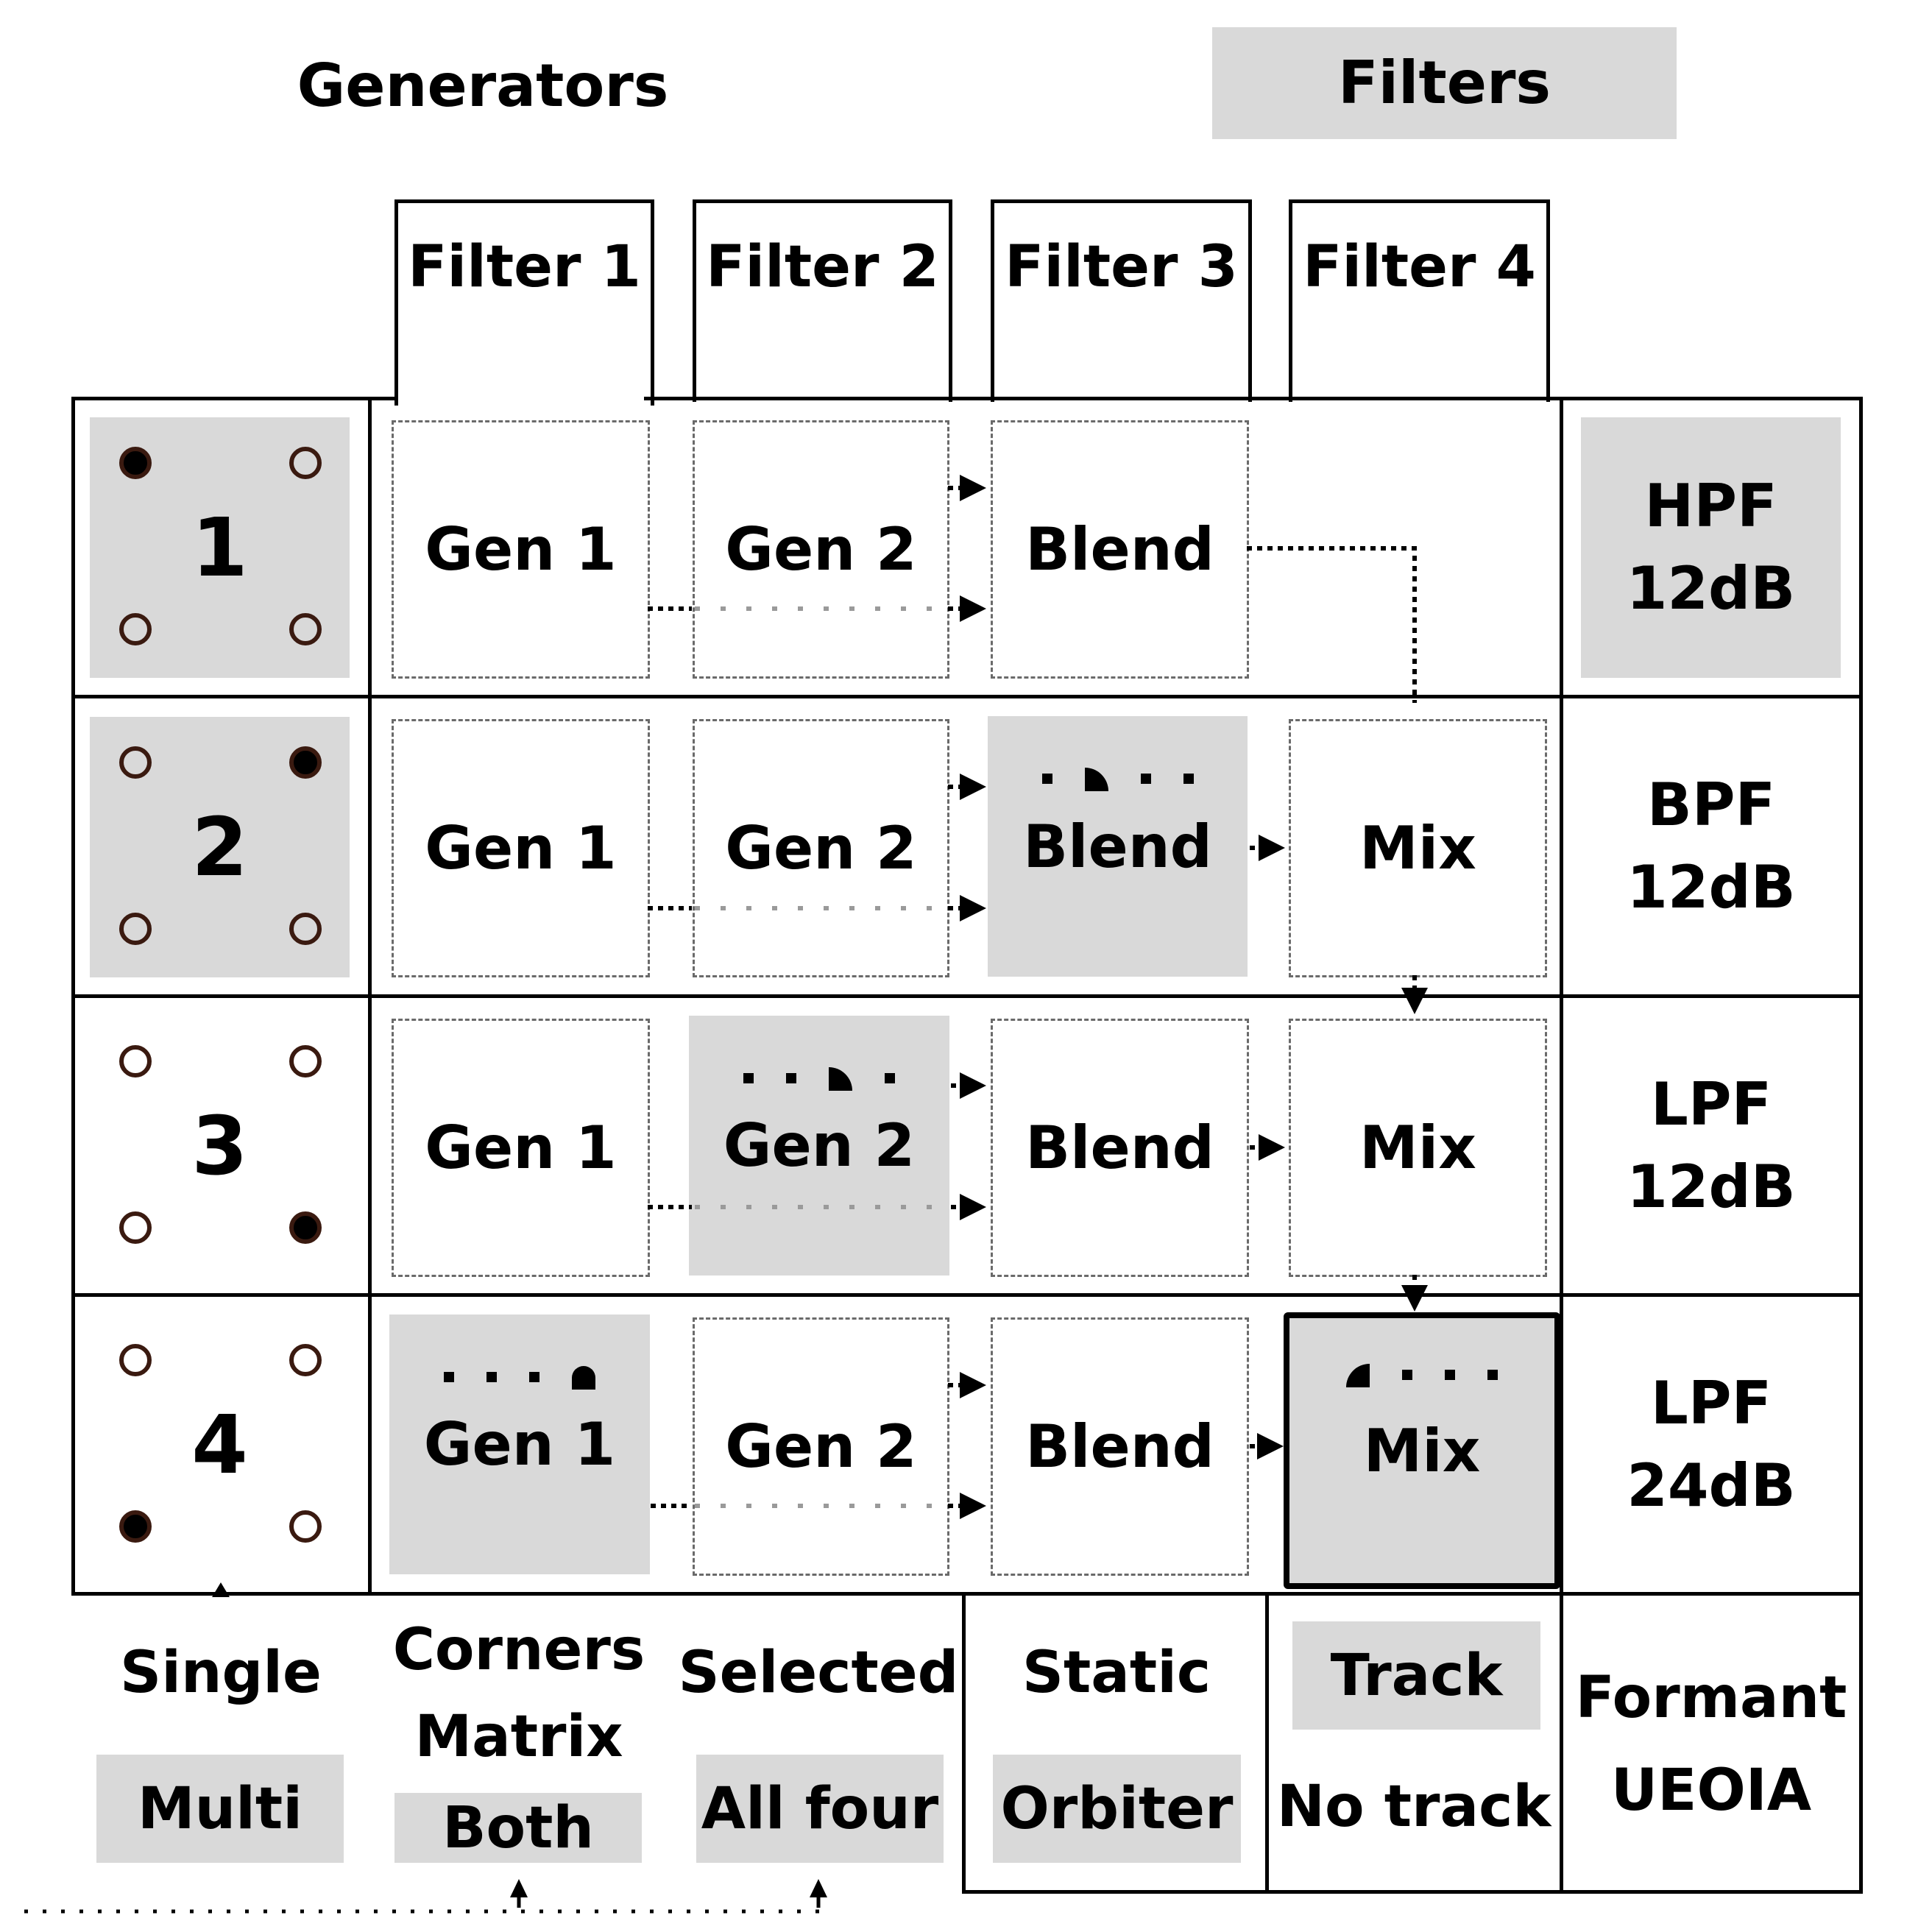  Describe the element at coordinates (818, 1888) in the screenshot. I see `scope-pointer-arrow` at that location.